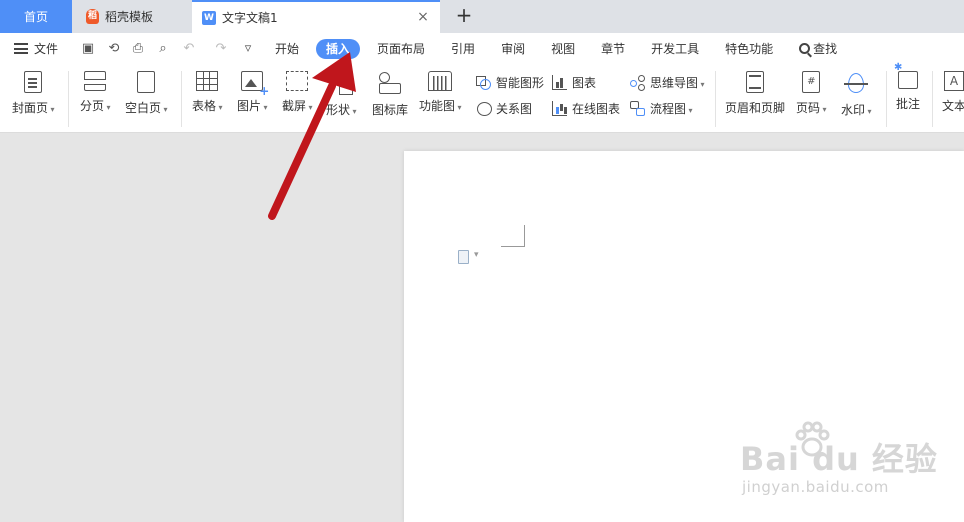 Image resolution: width=964 pixels, height=522 pixels. I want to click on flowchart-button: 流程图, so click(661, 108).